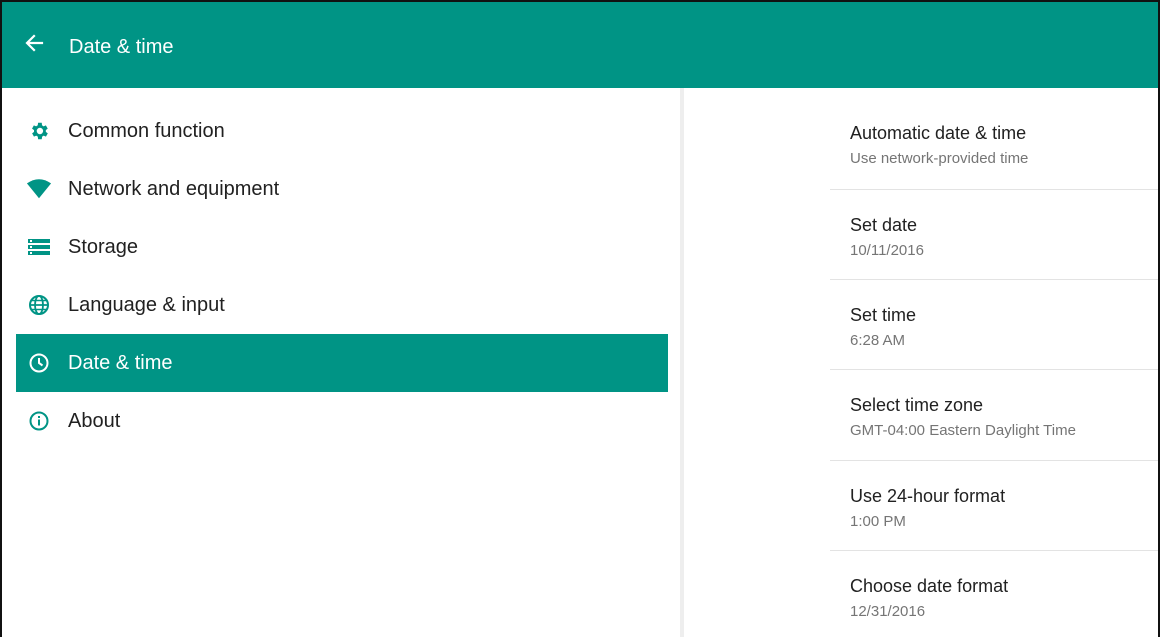 Image resolution: width=1160 pixels, height=637 pixels. What do you see at coordinates (884, 225) in the screenshot?
I see `pref-title: Set date` at bounding box center [884, 225].